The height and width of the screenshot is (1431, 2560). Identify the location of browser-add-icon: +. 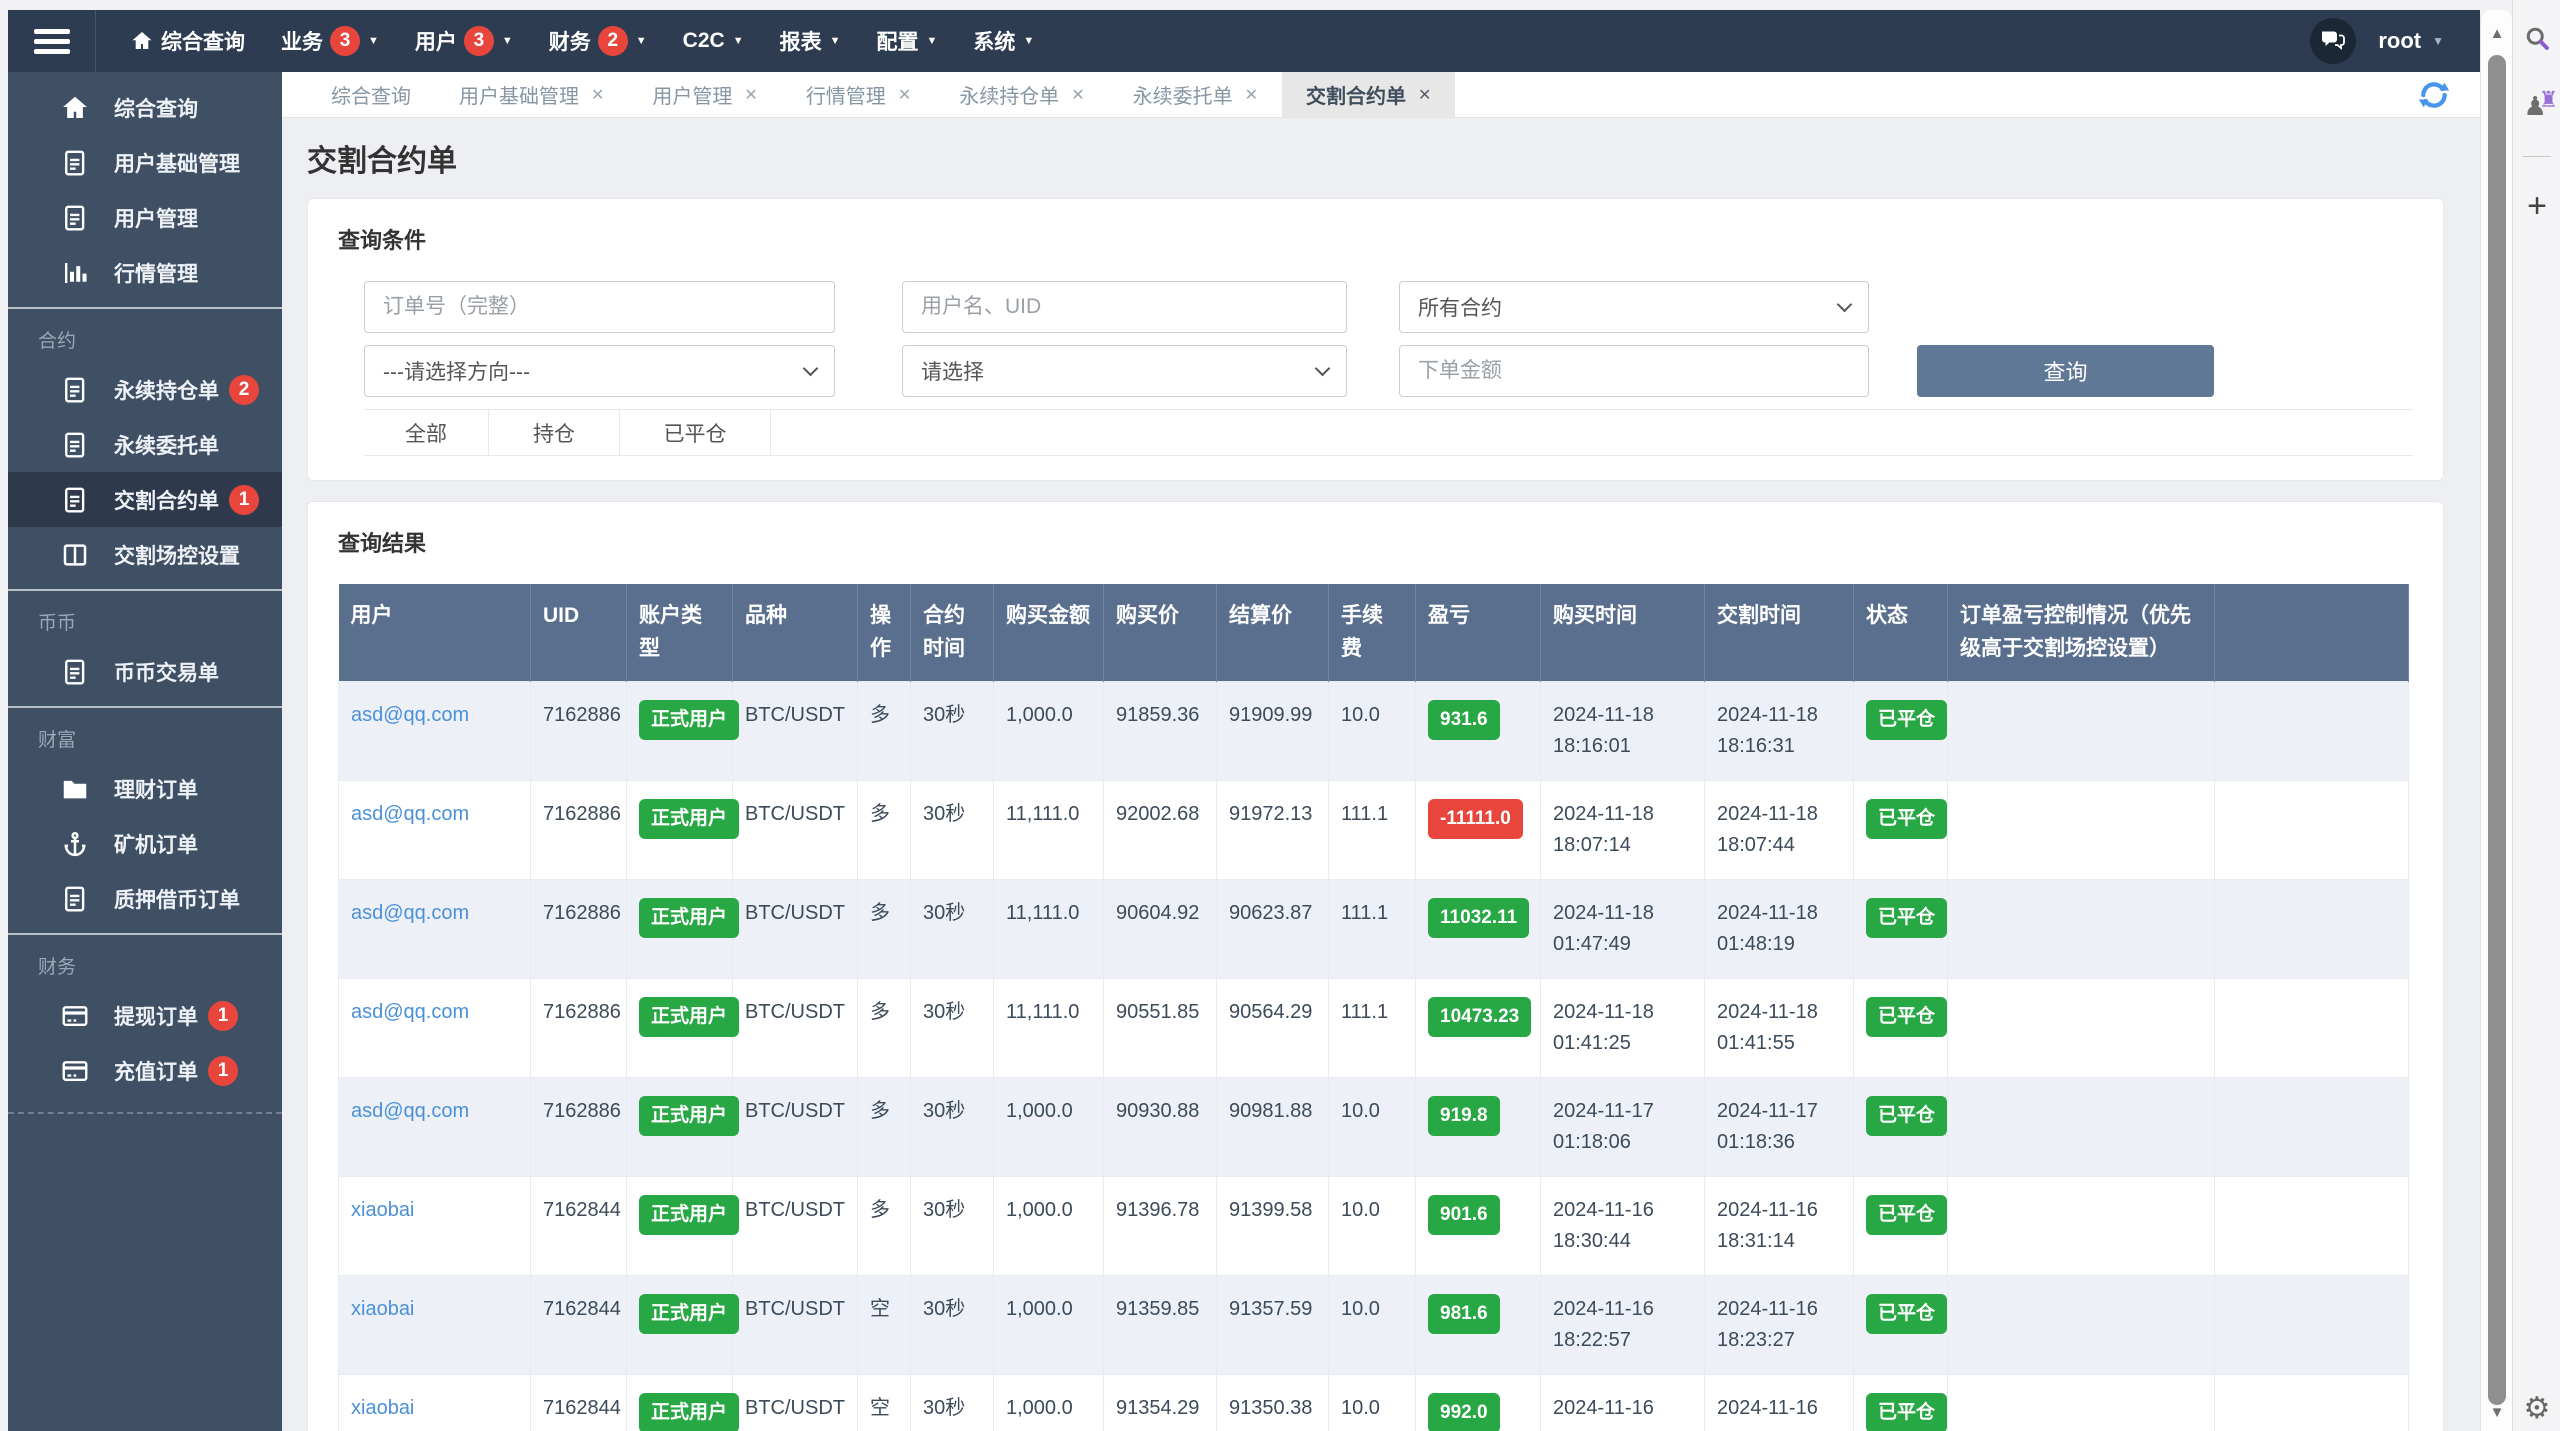
(2536, 206).